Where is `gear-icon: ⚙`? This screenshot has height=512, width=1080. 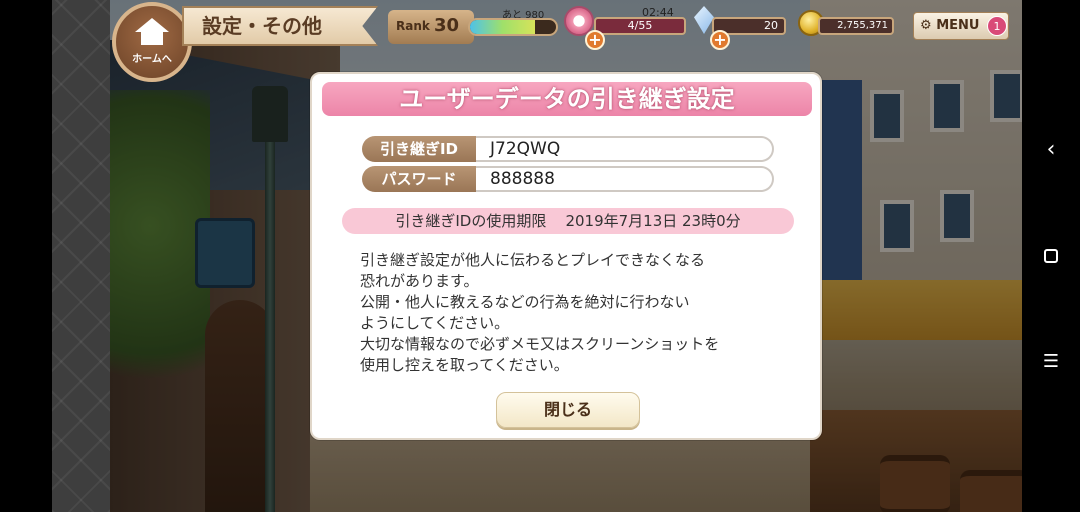 gear-icon: ⚙ is located at coordinates (926, 25).